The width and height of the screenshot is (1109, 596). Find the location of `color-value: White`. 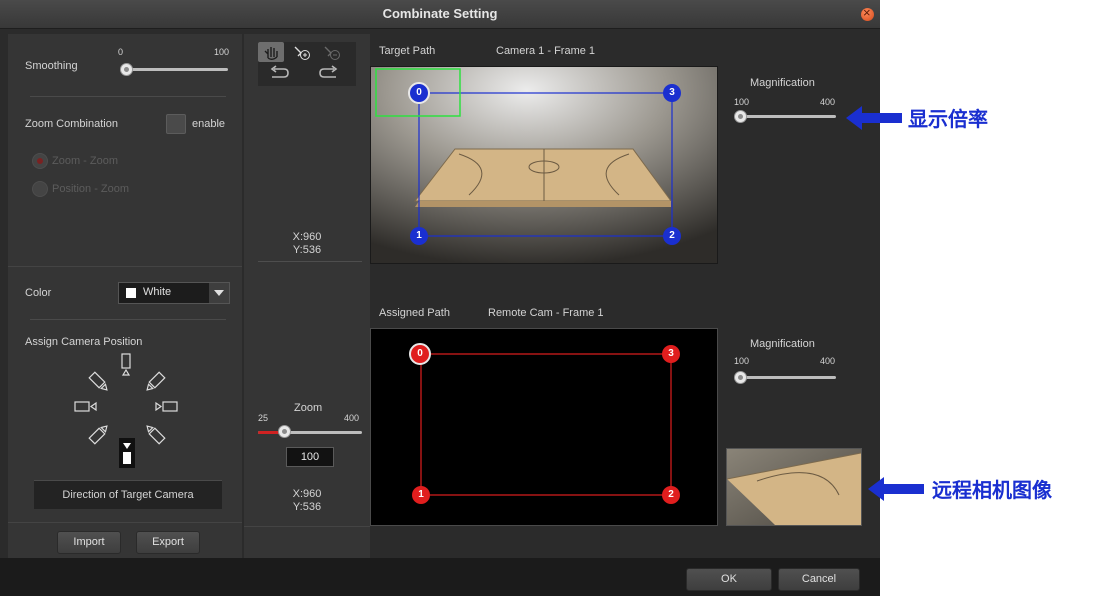

color-value: White is located at coordinates (157, 292).